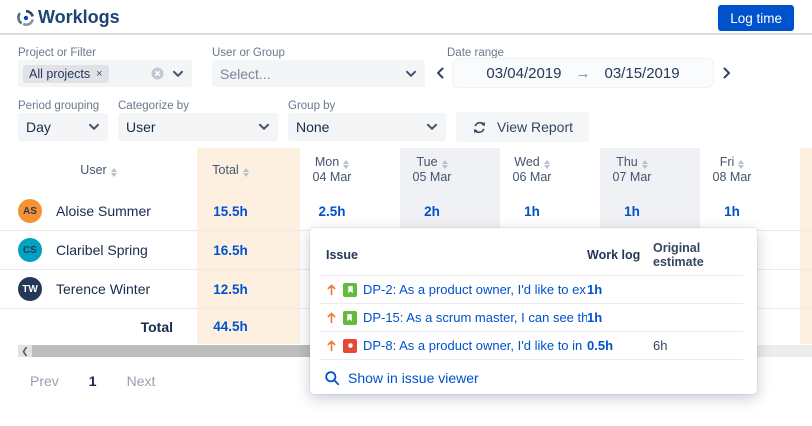  What do you see at coordinates (350, 345) in the screenshot?
I see `bug-type-icon` at bounding box center [350, 345].